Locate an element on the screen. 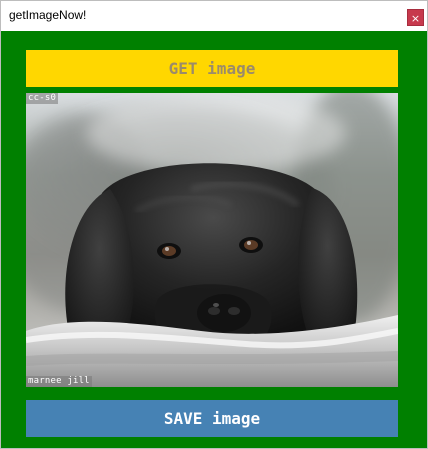  window-title: getImageNow! is located at coordinates (48, 15).